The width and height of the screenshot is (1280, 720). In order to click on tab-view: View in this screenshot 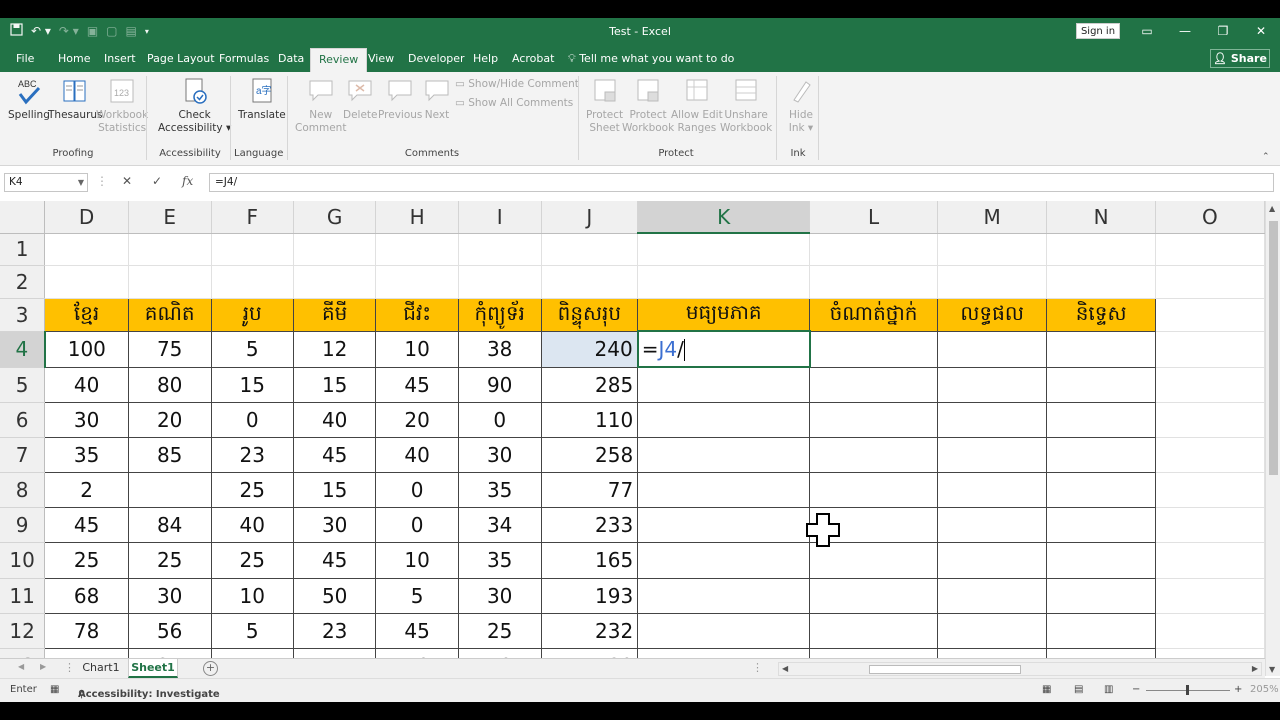, I will do `click(381, 58)`.